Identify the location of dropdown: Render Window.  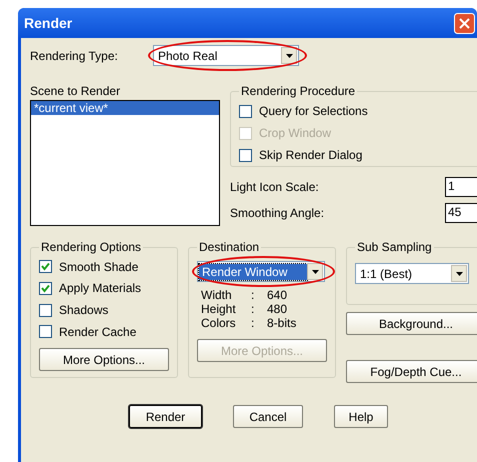
(261, 271).